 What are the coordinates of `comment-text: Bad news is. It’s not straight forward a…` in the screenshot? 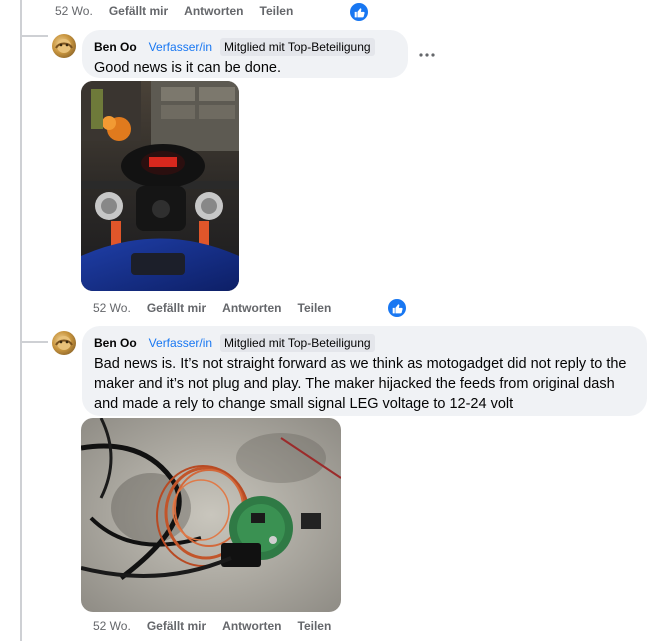 It's located at (360, 384).